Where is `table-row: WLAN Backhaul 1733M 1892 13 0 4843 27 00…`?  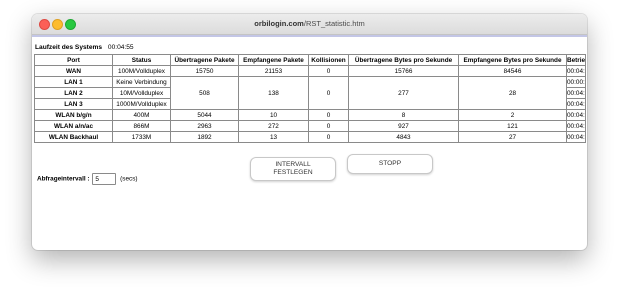 table-row: WLAN Backhaul 1733M 1892 13 0 4843 27 00… is located at coordinates (310, 137).